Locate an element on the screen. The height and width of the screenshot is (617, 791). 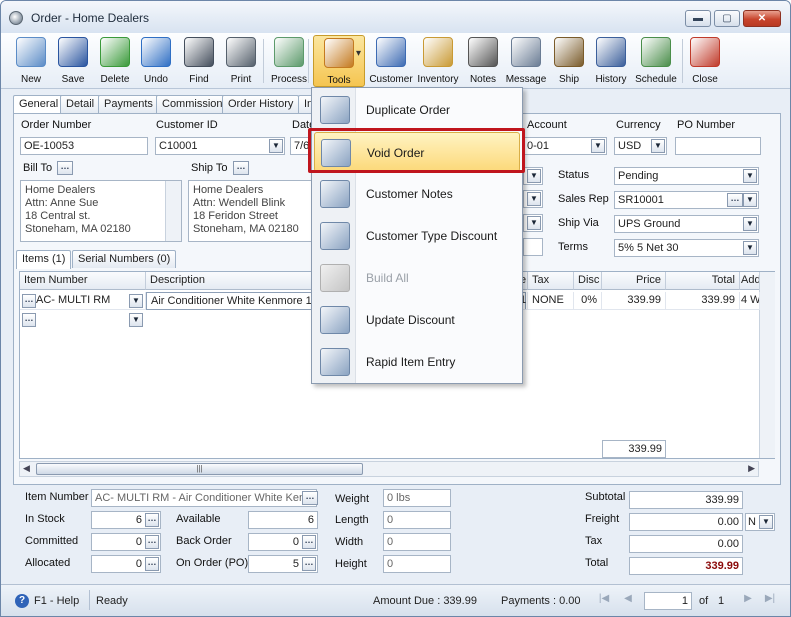
tab-serial-numbers: Serial Numbers (0) is located at coordinates (124, 259).